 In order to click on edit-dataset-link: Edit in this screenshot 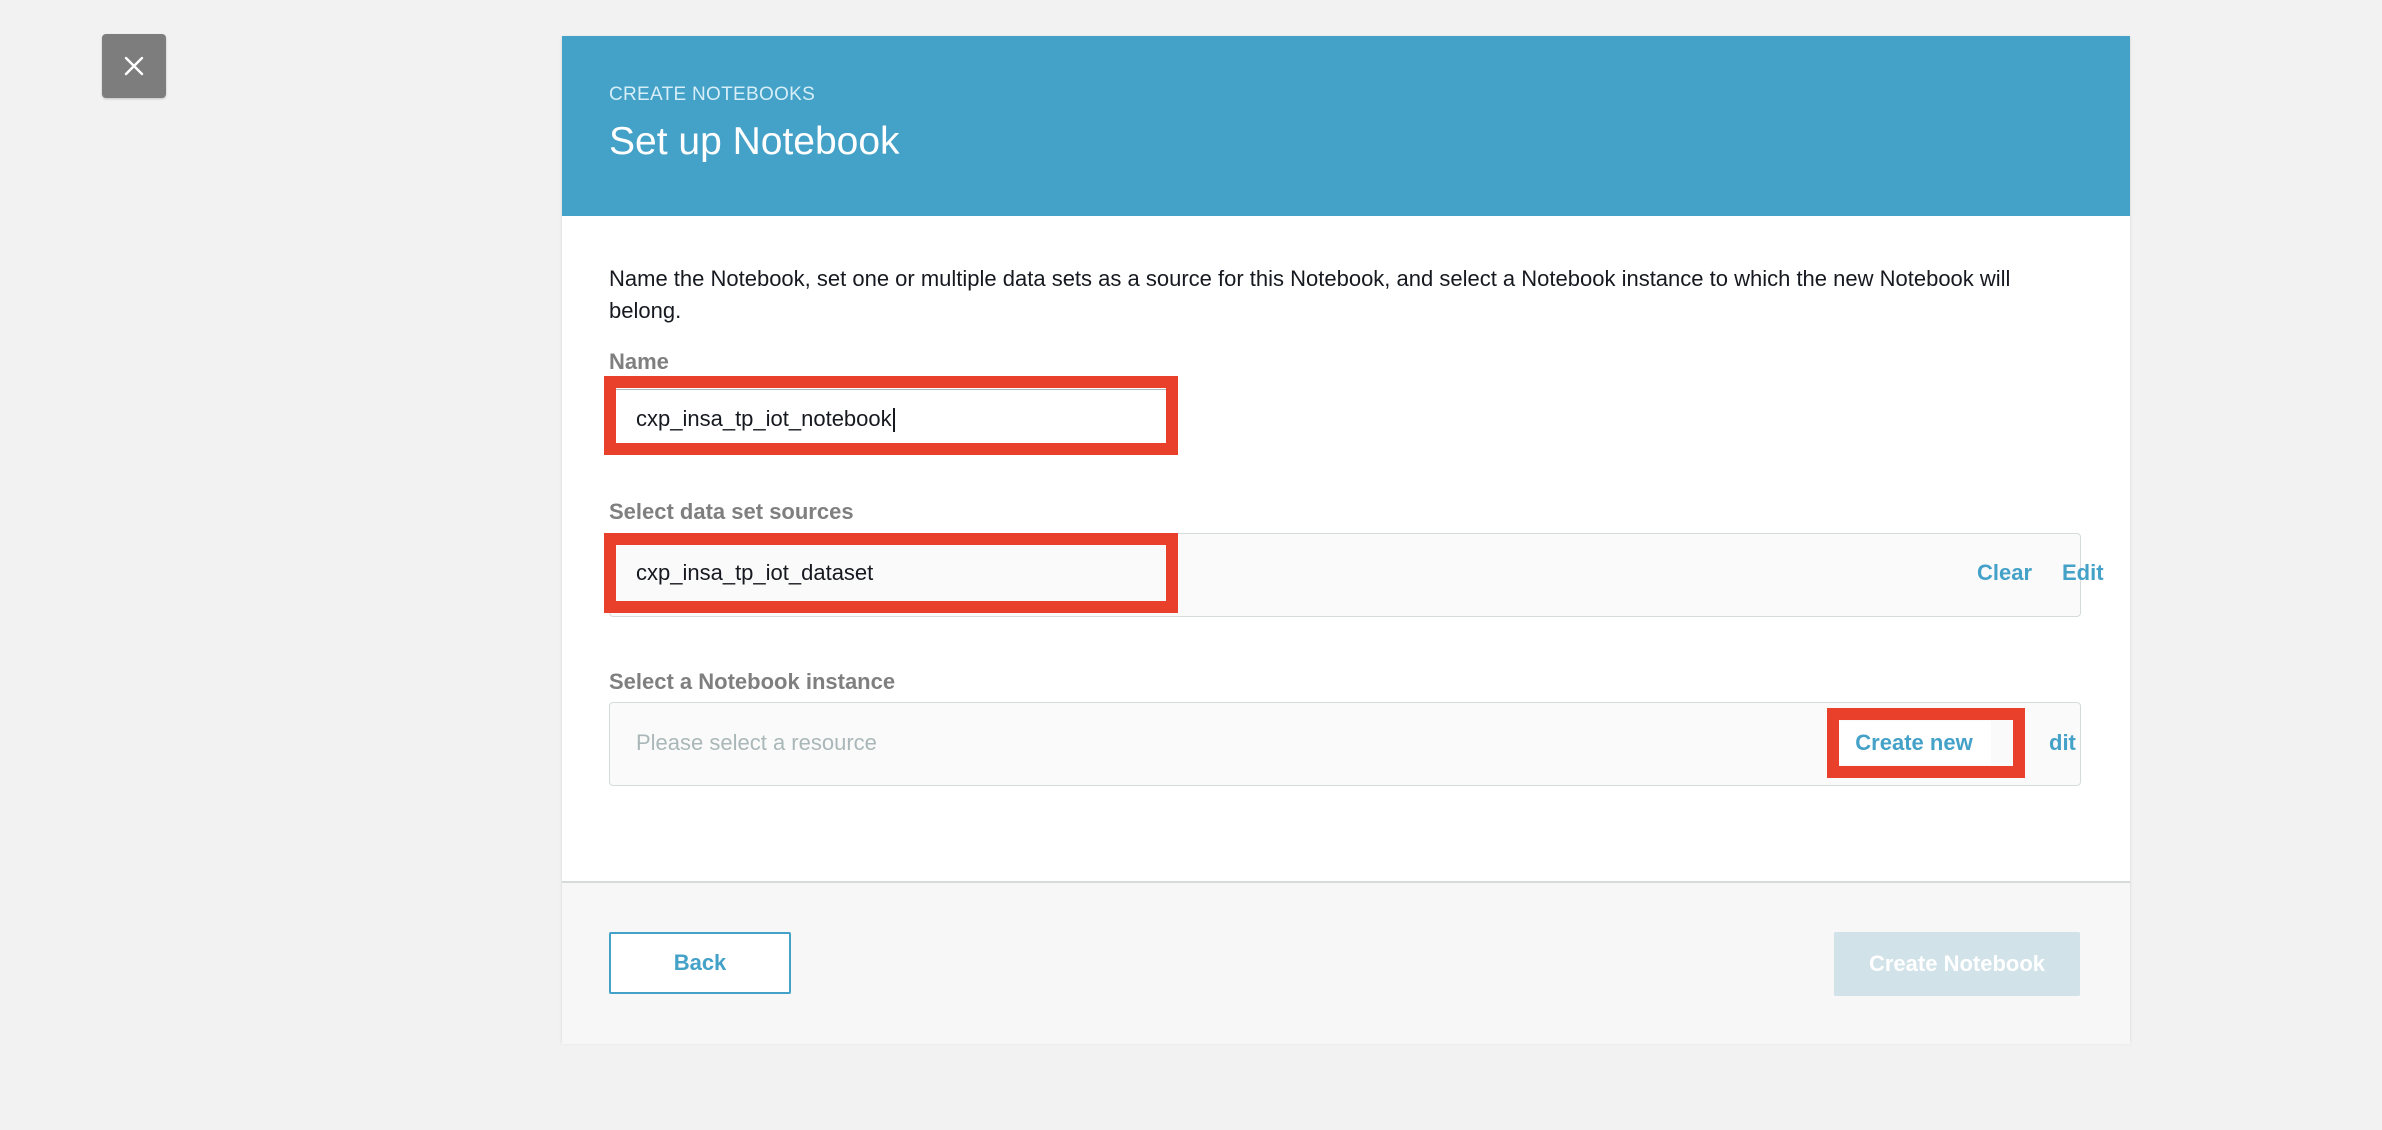, I will do `click(2083, 573)`.